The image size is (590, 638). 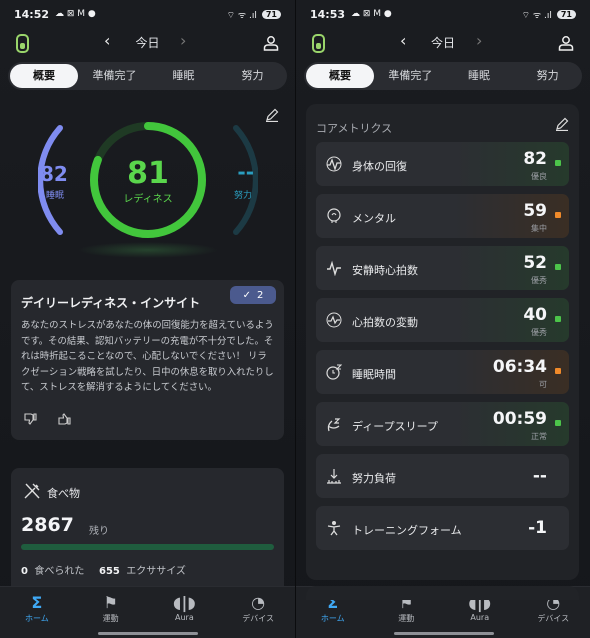 I want to click on metric-value: 52, so click(x=535, y=263).